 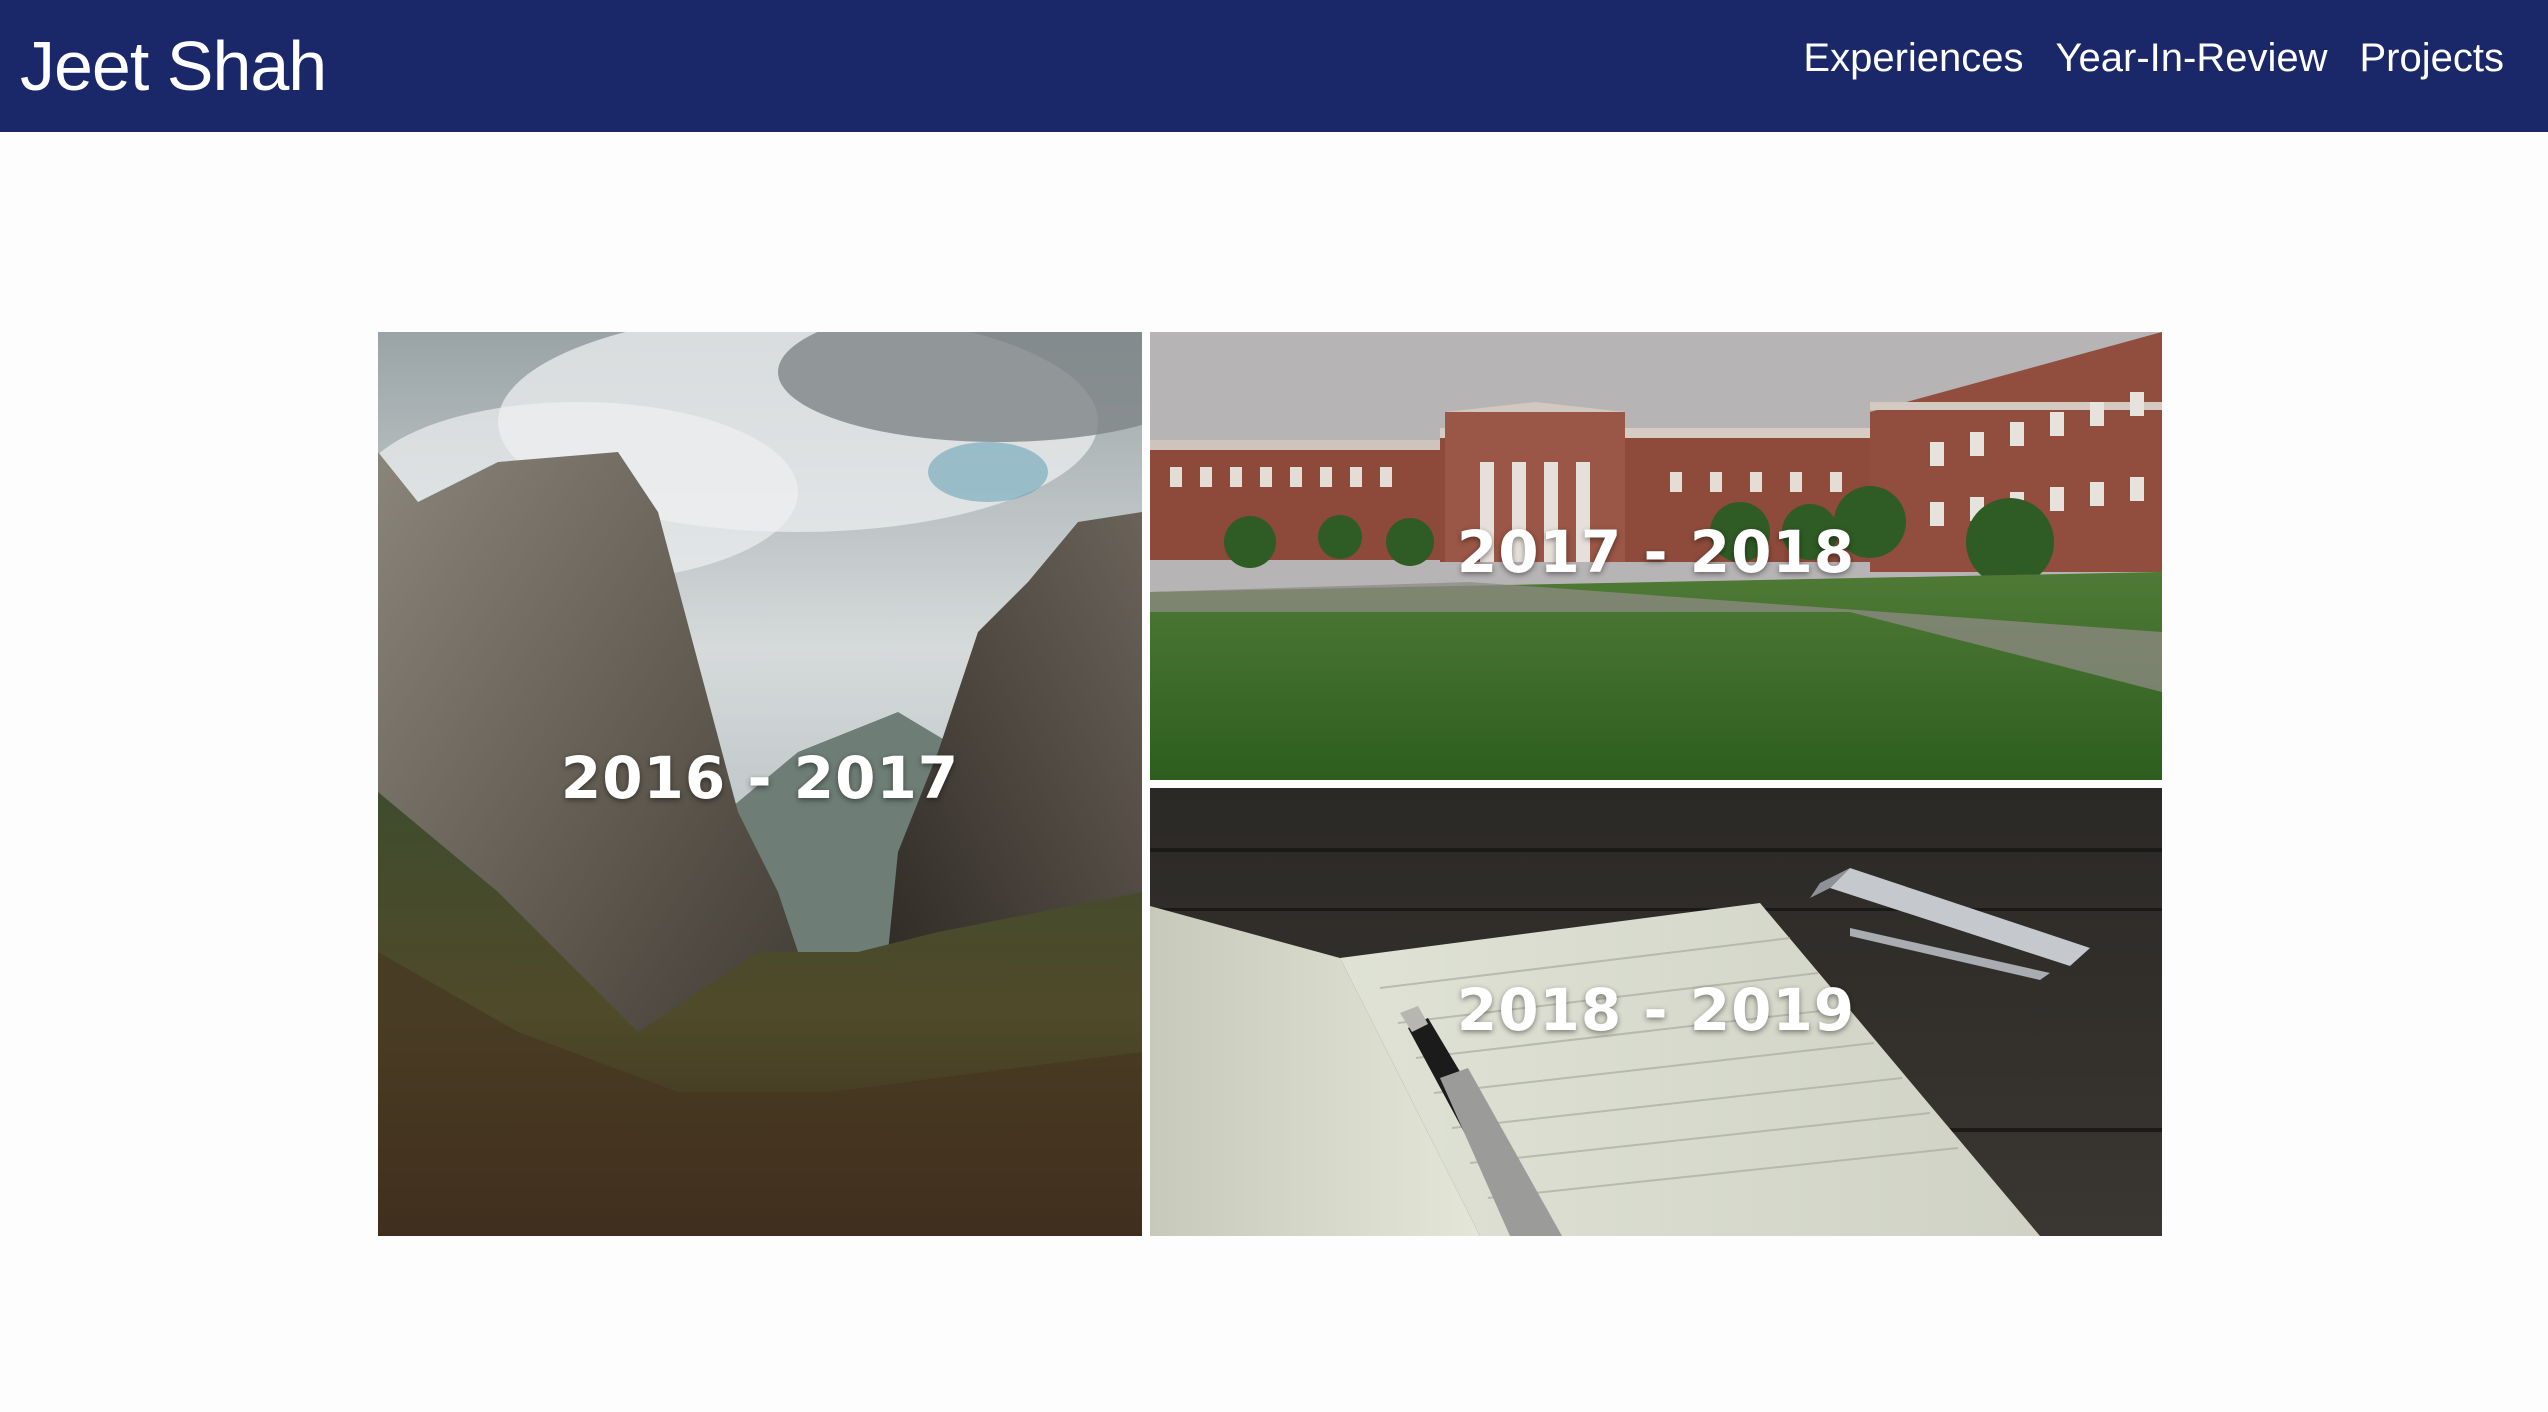 I want to click on nav-link-projects: Projects, so click(x=2432, y=58).